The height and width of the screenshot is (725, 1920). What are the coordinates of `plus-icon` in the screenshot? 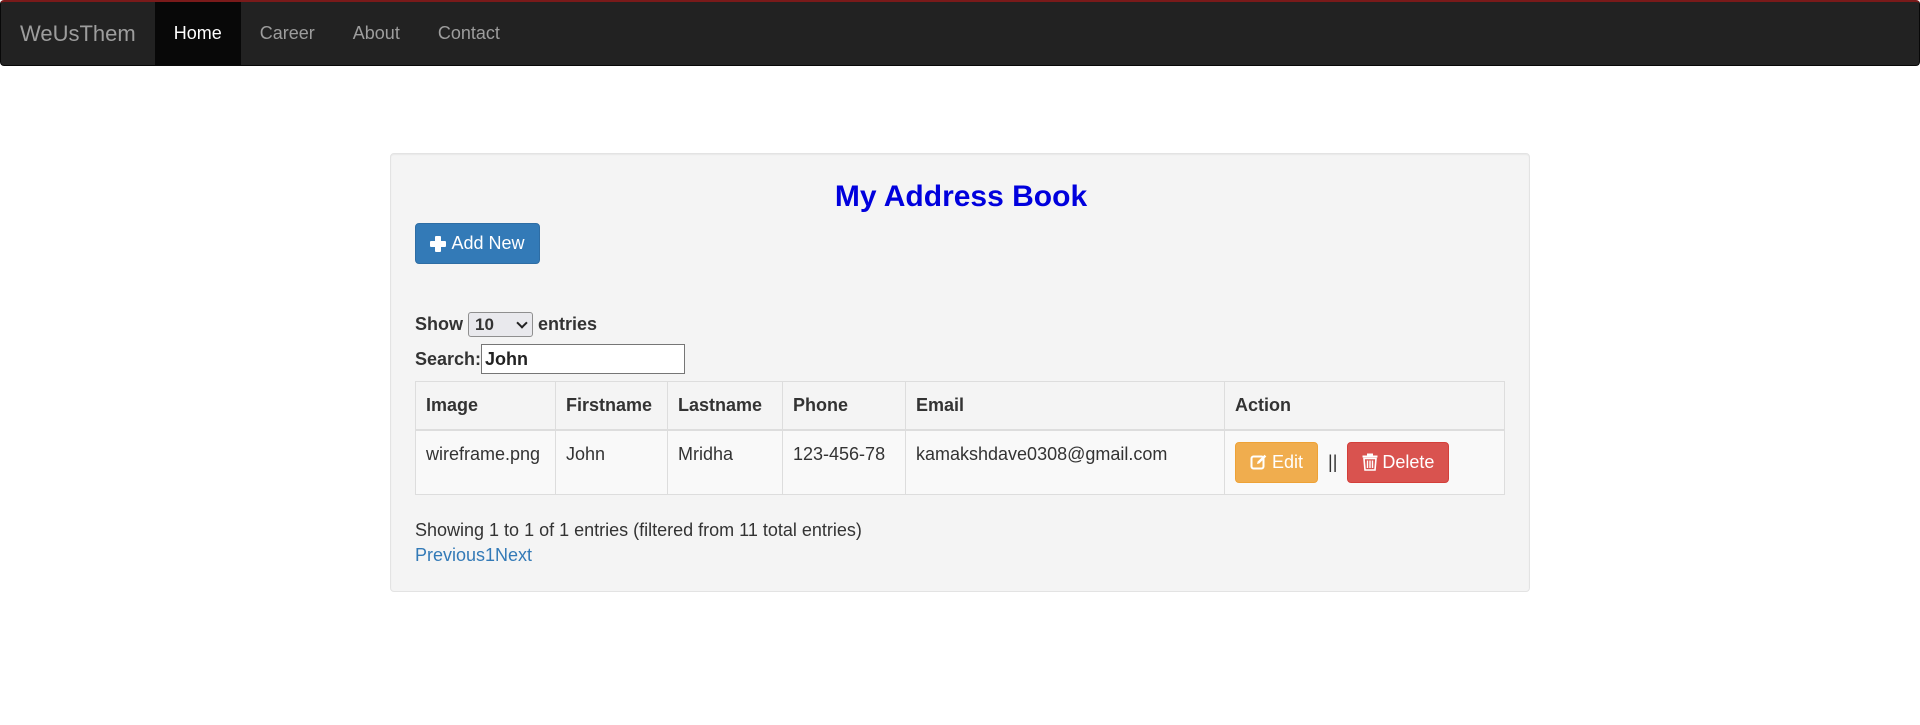 It's located at (438, 243).